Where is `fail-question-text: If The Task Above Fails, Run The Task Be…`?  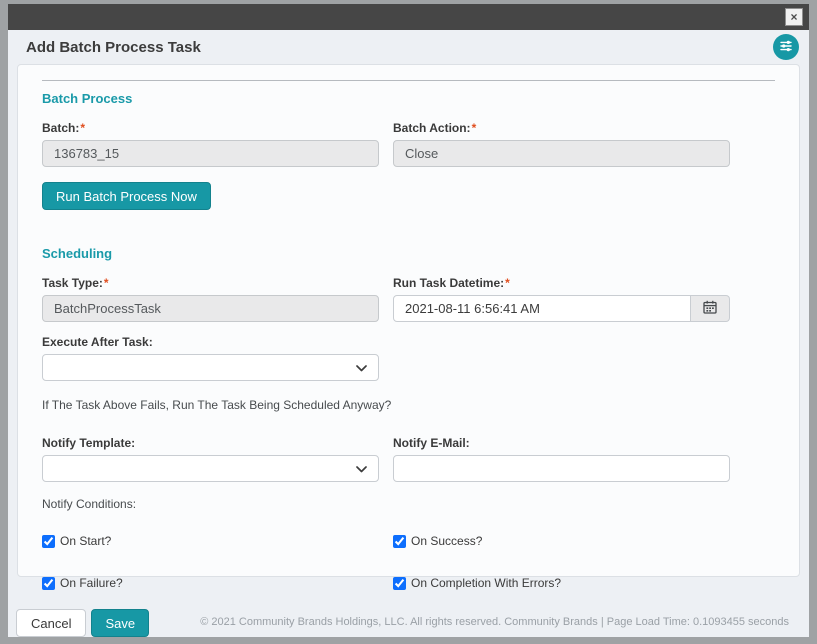 fail-question-text: If The Task Above Fails, Run The Task Be… is located at coordinates (217, 405).